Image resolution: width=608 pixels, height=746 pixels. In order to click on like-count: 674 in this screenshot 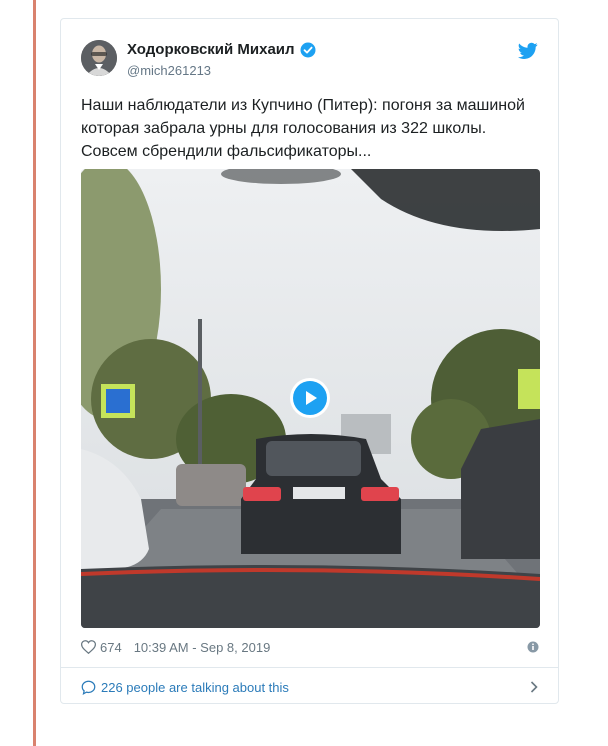, I will do `click(111, 647)`.